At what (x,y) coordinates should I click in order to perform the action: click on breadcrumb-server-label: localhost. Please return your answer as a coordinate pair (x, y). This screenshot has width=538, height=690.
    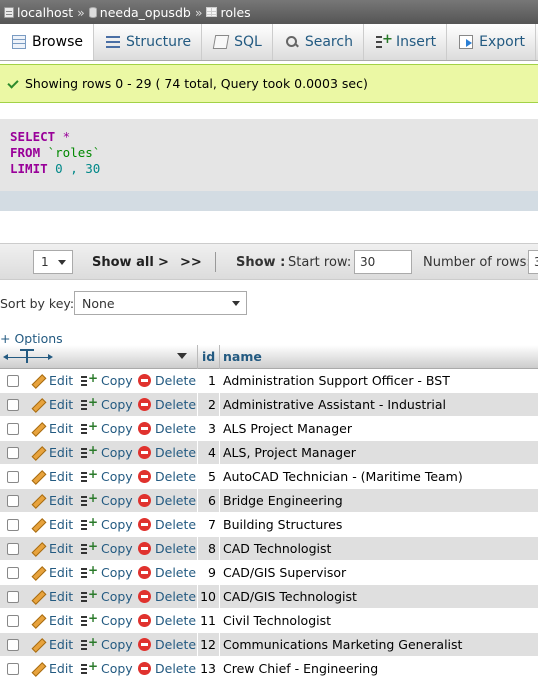
    Looking at the image, I should click on (45, 12).